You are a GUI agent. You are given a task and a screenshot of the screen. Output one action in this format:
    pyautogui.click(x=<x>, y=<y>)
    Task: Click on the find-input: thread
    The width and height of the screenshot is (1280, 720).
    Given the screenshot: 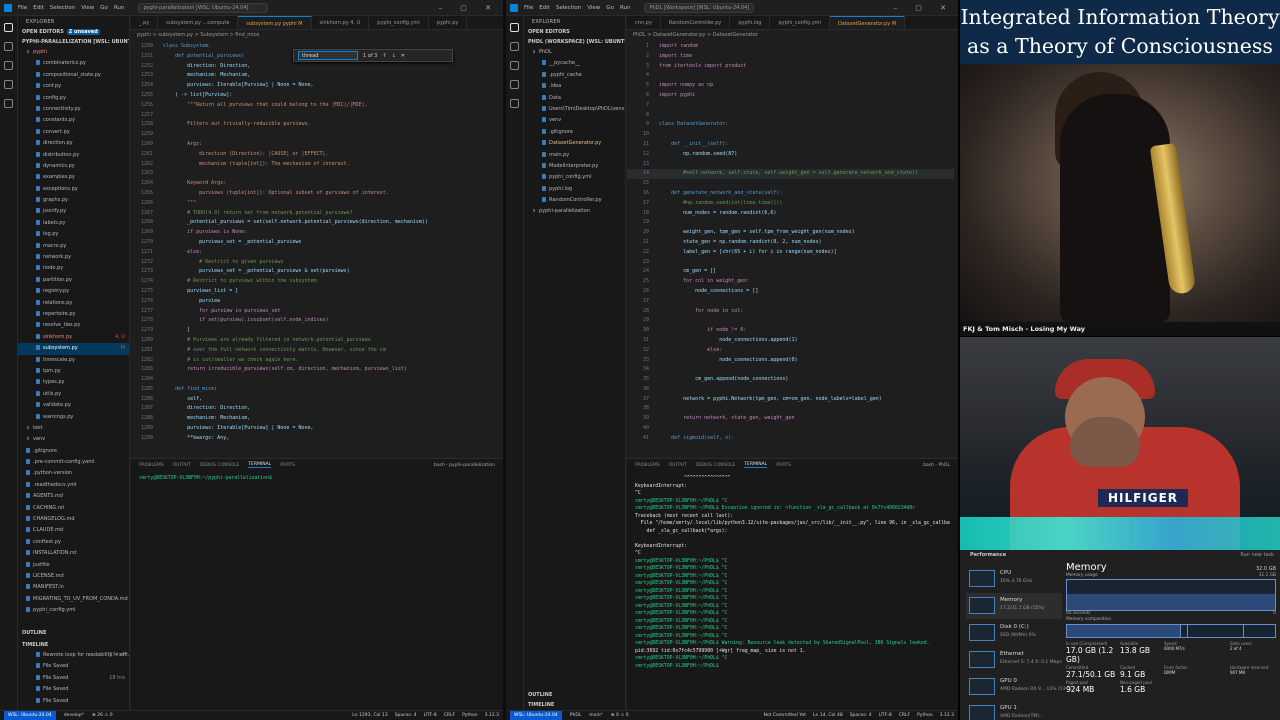 What is the action you would take?
    pyautogui.click(x=328, y=55)
    